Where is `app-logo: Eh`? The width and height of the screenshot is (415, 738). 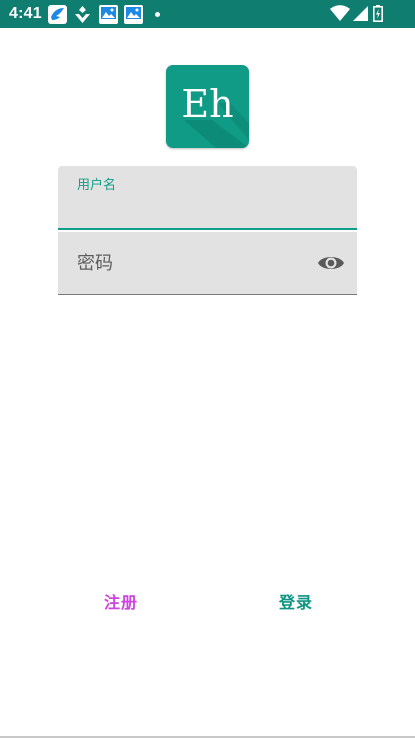
app-logo: Eh is located at coordinates (207, 106).